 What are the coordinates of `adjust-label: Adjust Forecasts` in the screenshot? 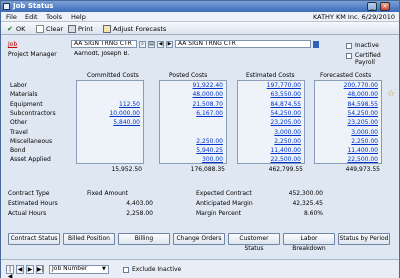 It's located at (140, 28).